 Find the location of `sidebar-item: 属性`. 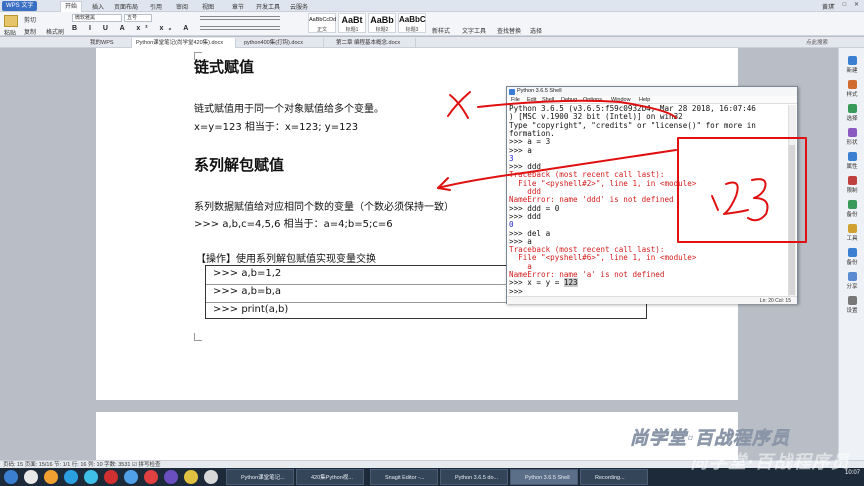

sidebar-item: 属性 is located at coordinates (851, 161).